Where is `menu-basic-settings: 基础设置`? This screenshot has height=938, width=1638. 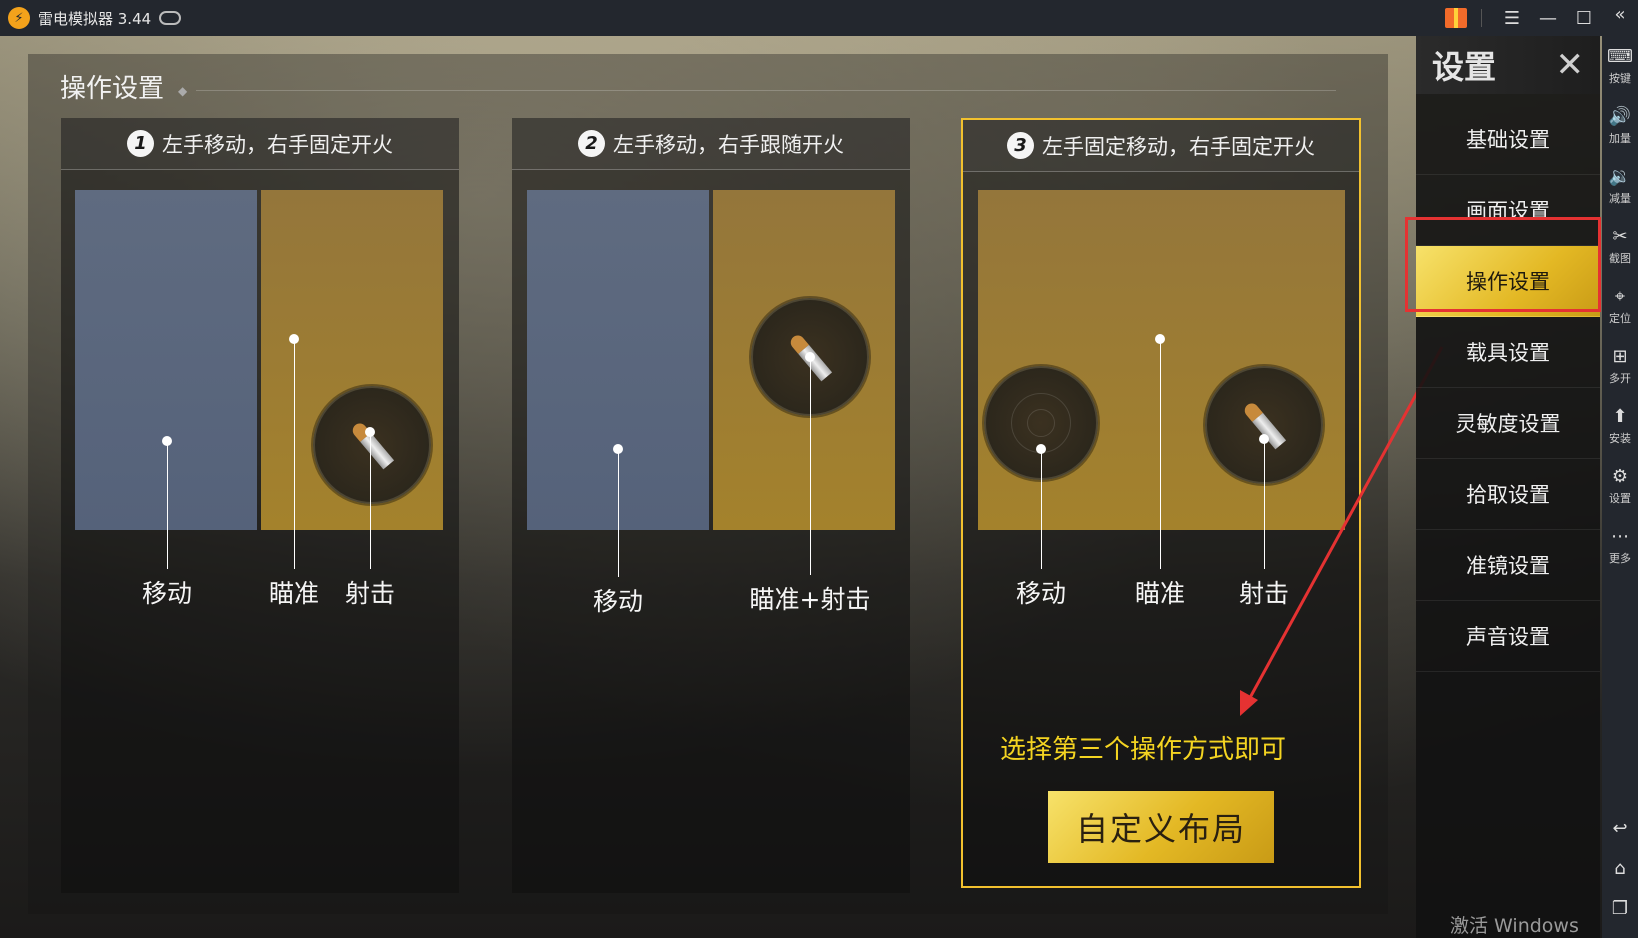
menu-basic-settings: 基础设置 is located at coordinates (1508, 139).